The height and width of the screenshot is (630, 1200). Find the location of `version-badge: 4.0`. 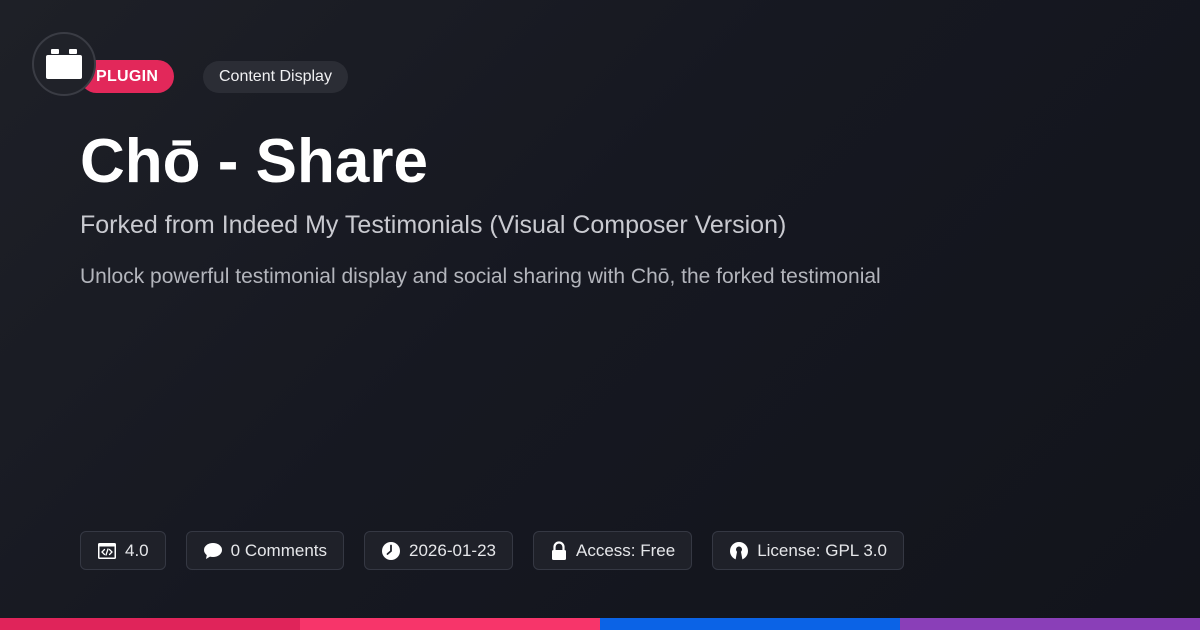

version-badge: 4.0 is located at coordinates (123, 550).